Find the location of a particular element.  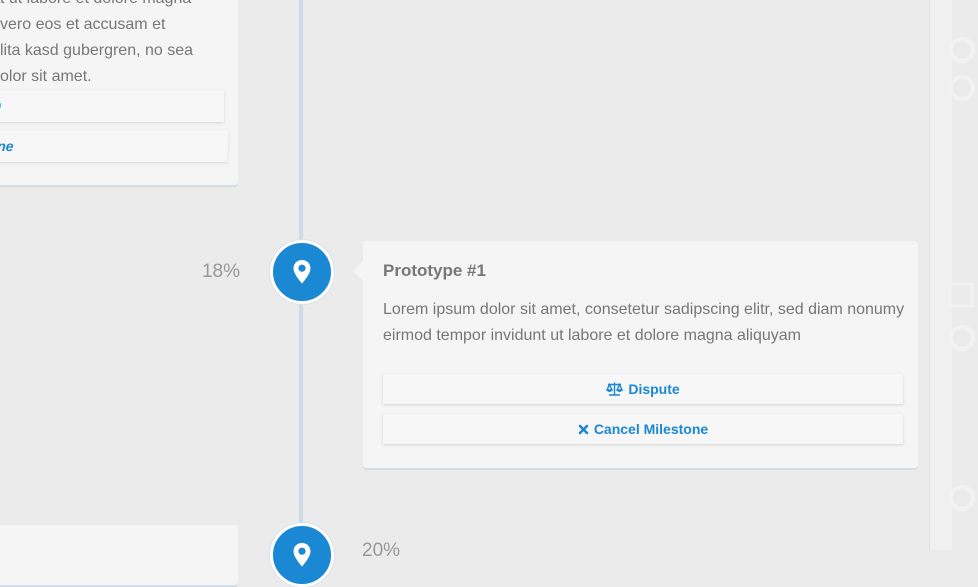

dispute-label: Dispute is located at coordinates (654, 389).